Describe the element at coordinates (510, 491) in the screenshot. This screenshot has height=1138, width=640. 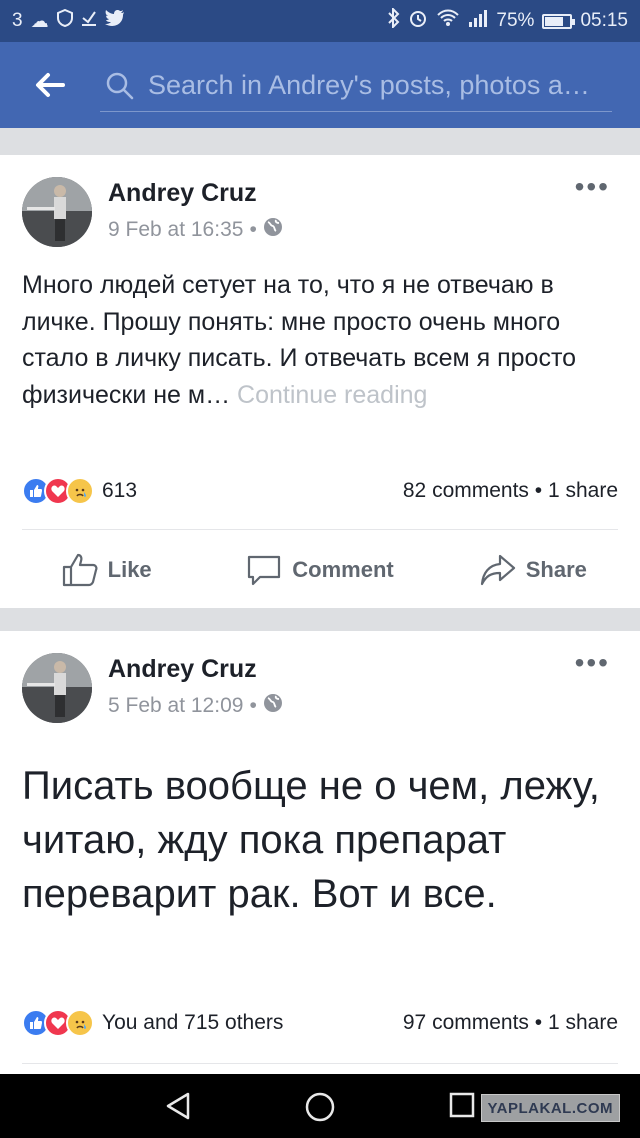
I see `comments-shares: 82 comments • 1 share` at that location.